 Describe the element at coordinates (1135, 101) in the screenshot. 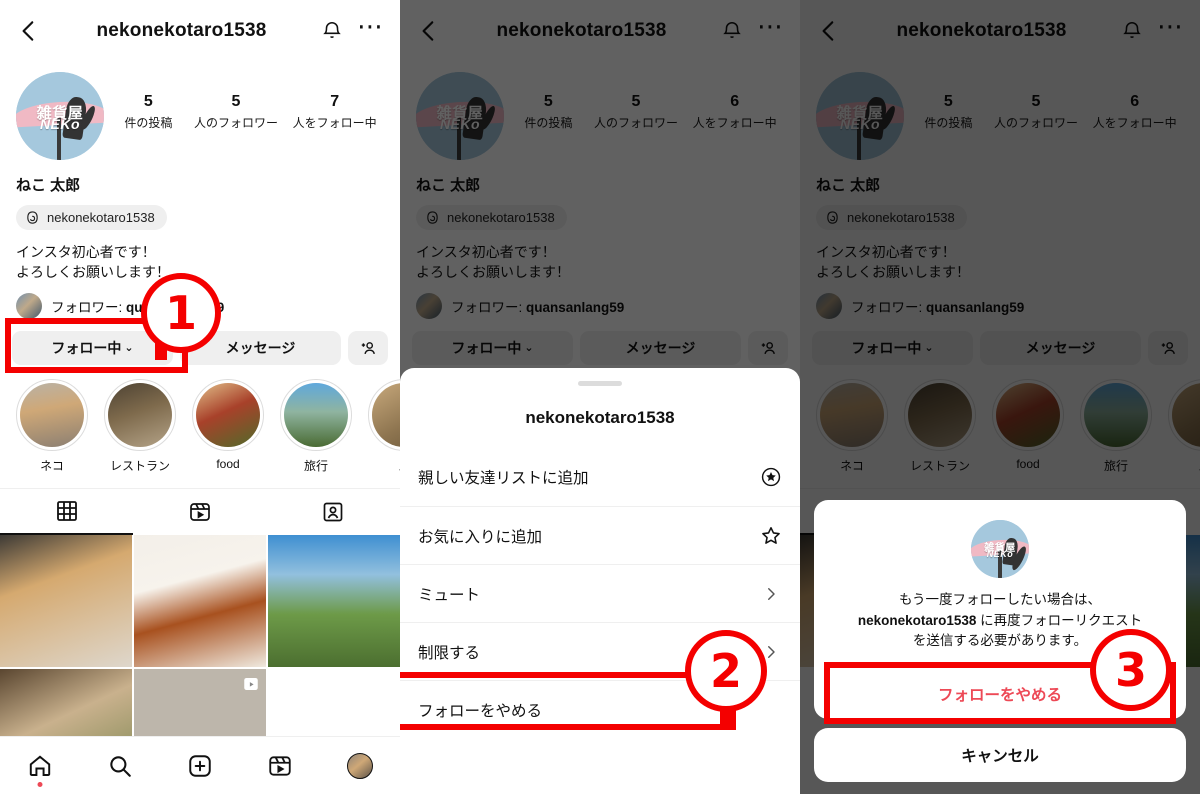

I see `stat-value: 6` at that location.